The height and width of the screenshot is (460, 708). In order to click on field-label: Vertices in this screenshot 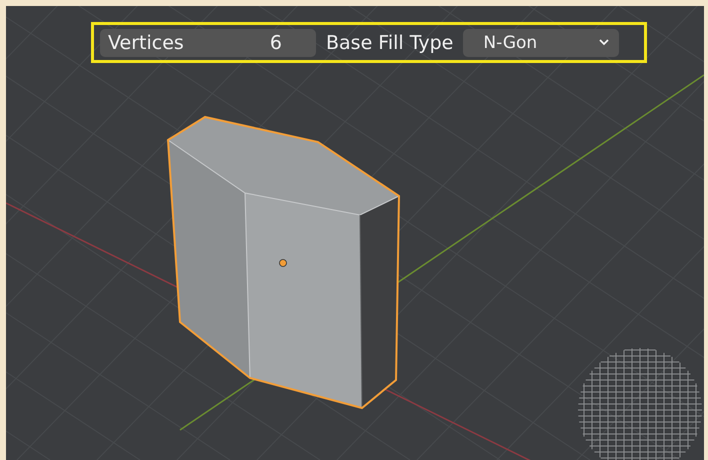, I will do `click(146, 43)`.